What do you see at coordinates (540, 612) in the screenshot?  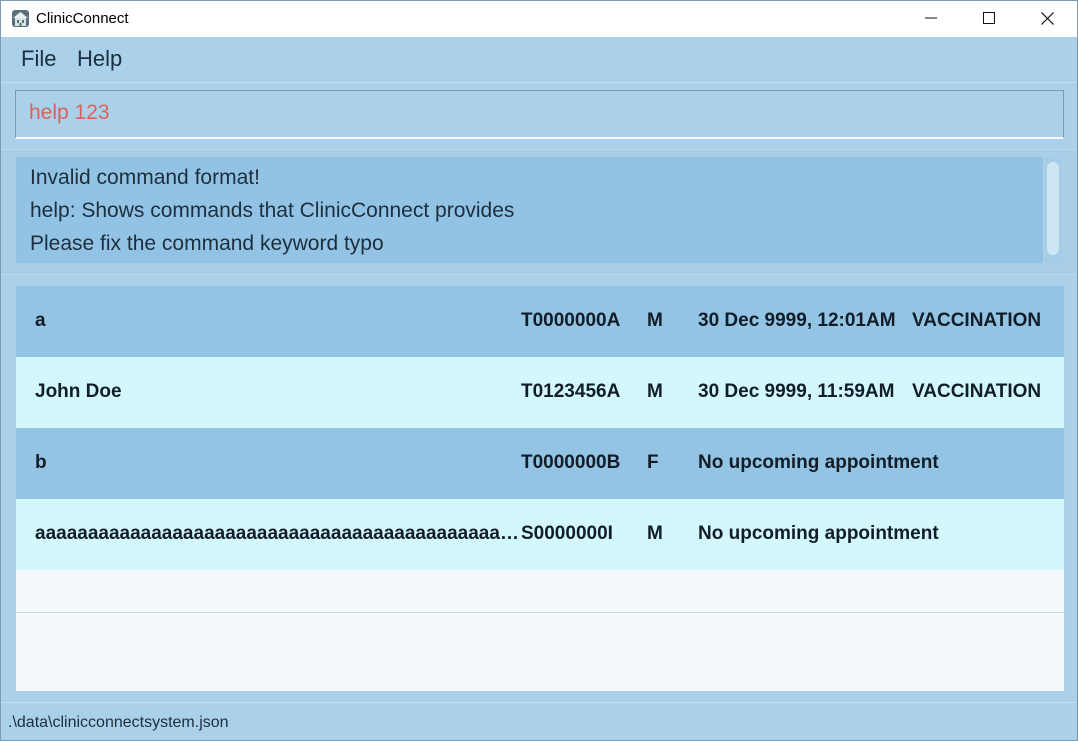 I see `list-divider` at bounding box center [540, 612].